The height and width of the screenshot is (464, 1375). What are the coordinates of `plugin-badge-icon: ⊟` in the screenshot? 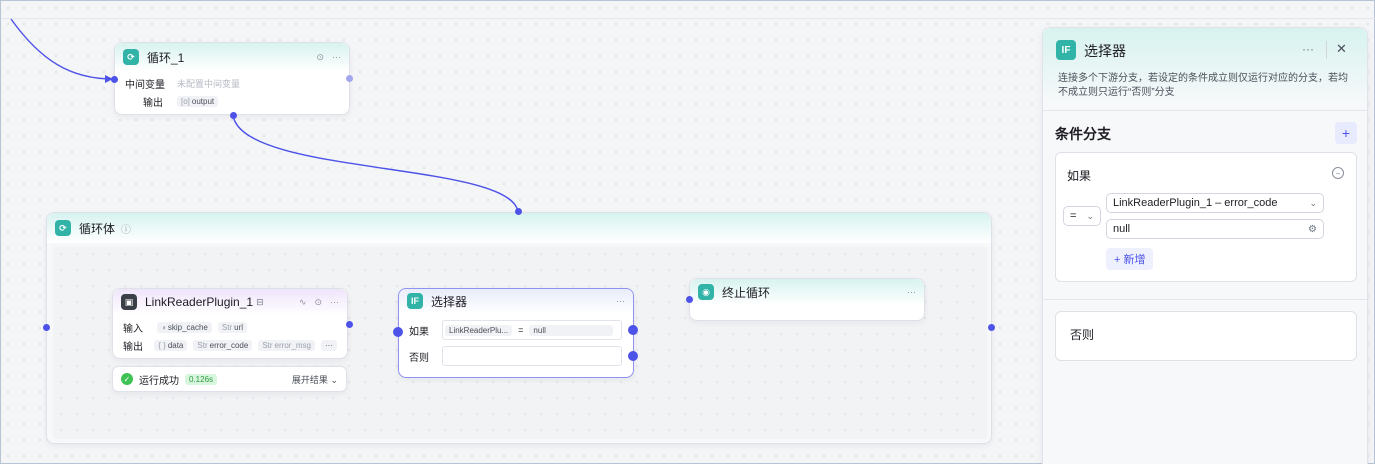 It's located at (260, 301).